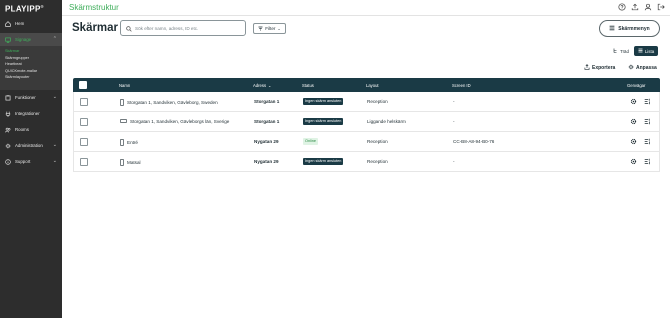  I want to click on column-header-layout: Layout, so click(372, 85).